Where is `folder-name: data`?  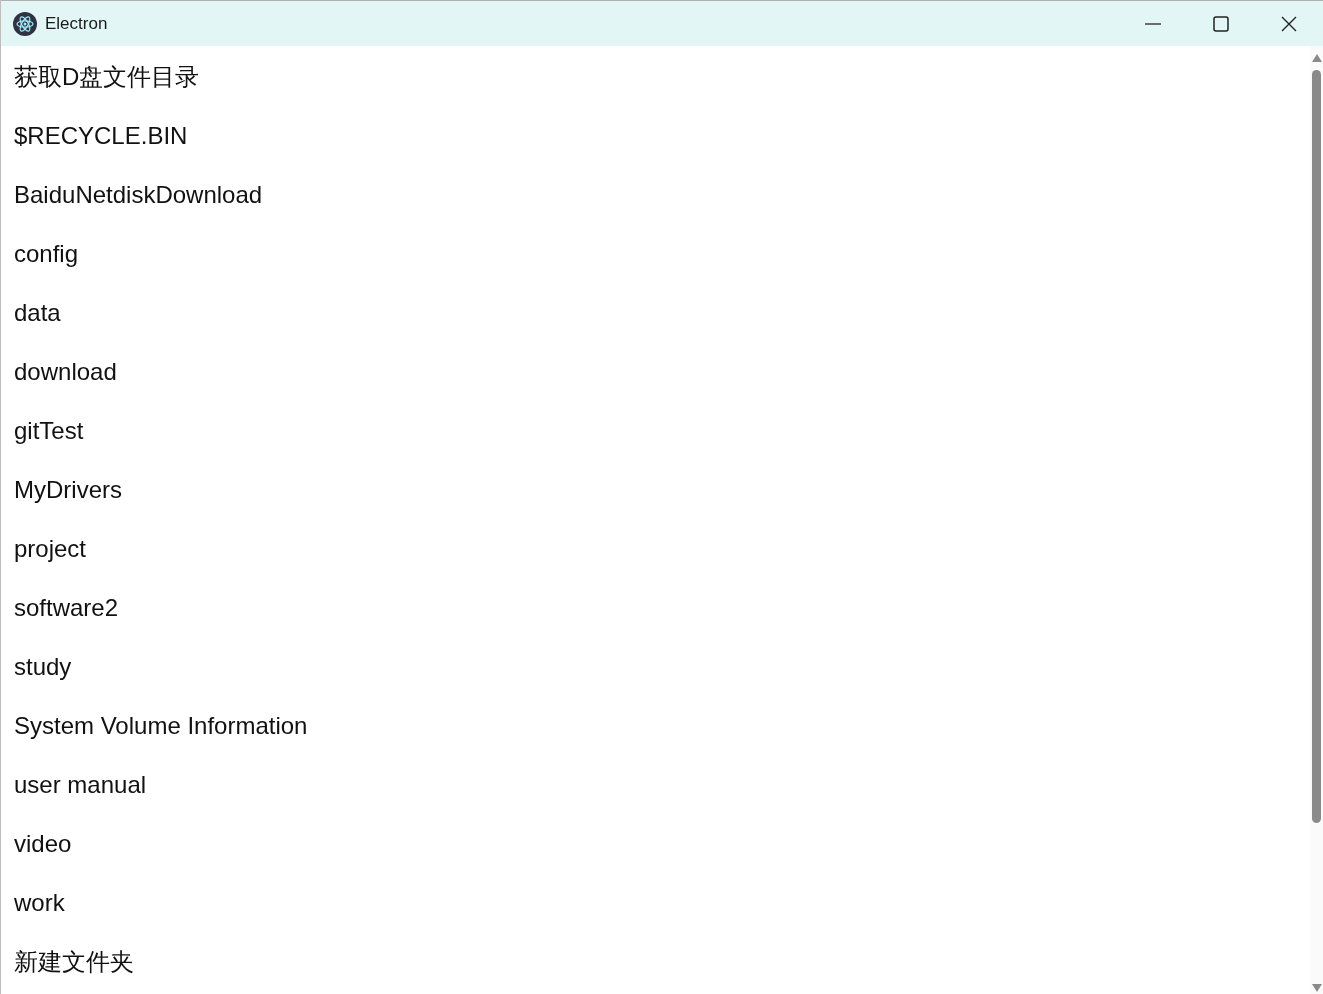
folder-name: data is located at coordinates (37, 312).